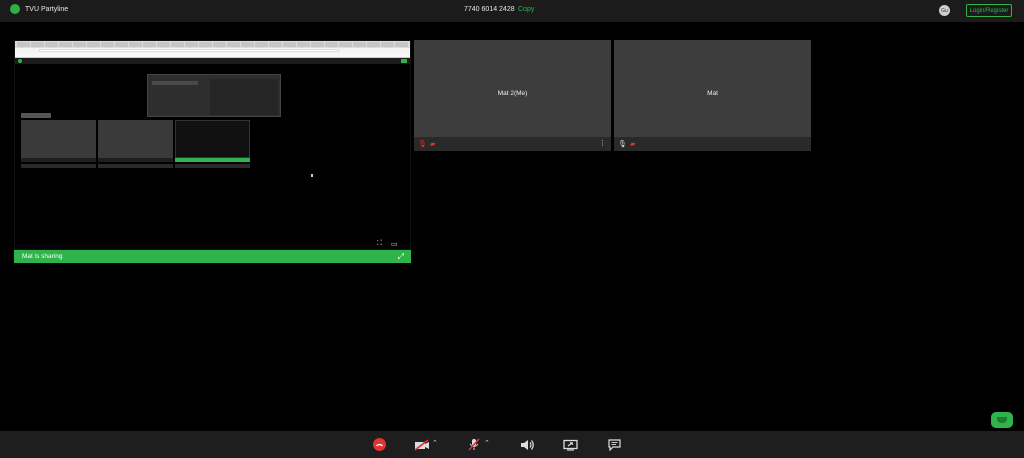  I want to click on camera-off-icon, so click(421, 444).